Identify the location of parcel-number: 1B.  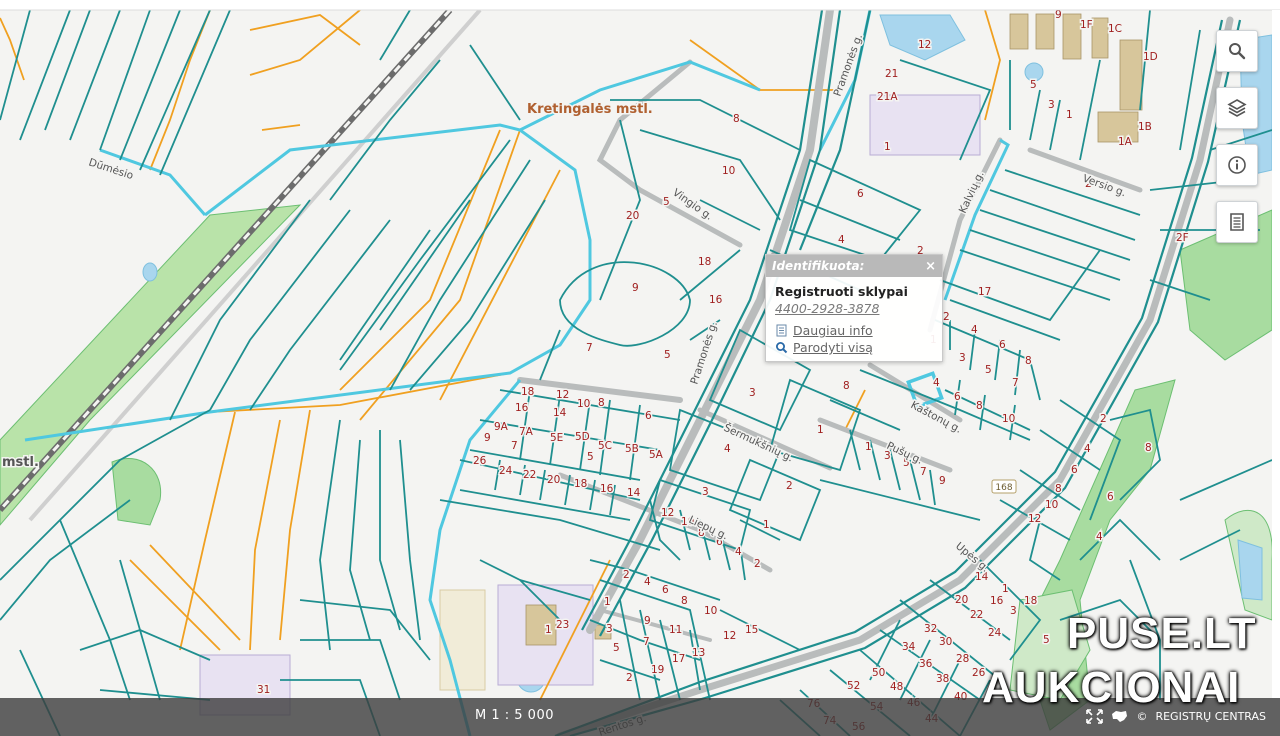
(1145, 127).